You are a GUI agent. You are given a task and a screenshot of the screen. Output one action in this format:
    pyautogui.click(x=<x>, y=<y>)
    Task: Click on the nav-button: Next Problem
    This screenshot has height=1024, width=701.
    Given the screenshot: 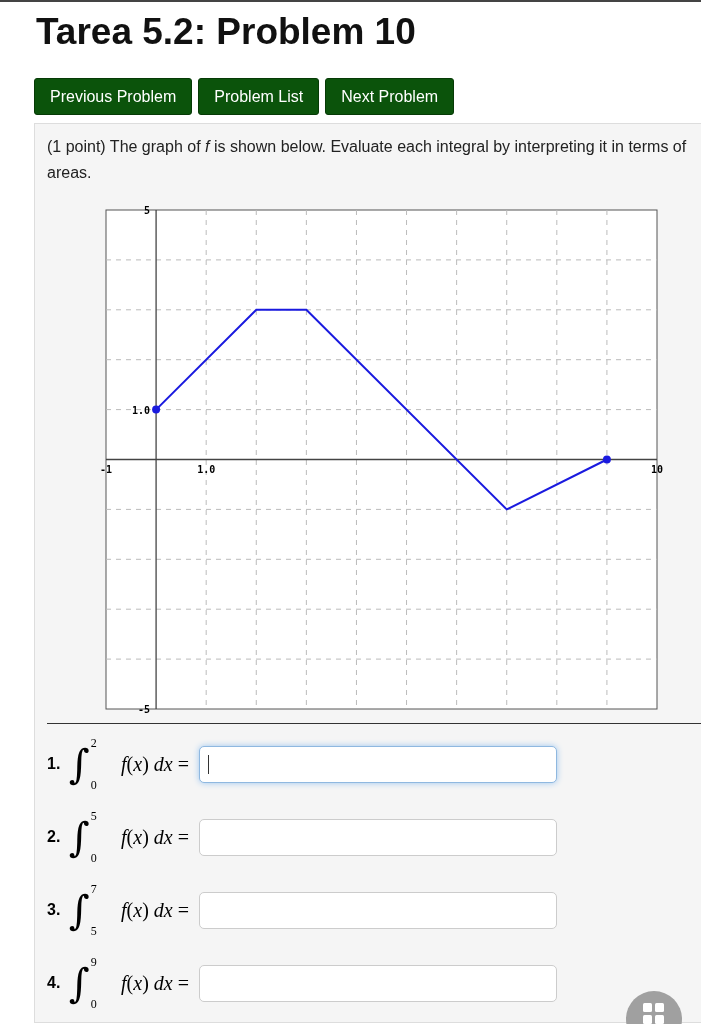 What is the action you would take?
    pyautogui.click(x=390, y=96)
    